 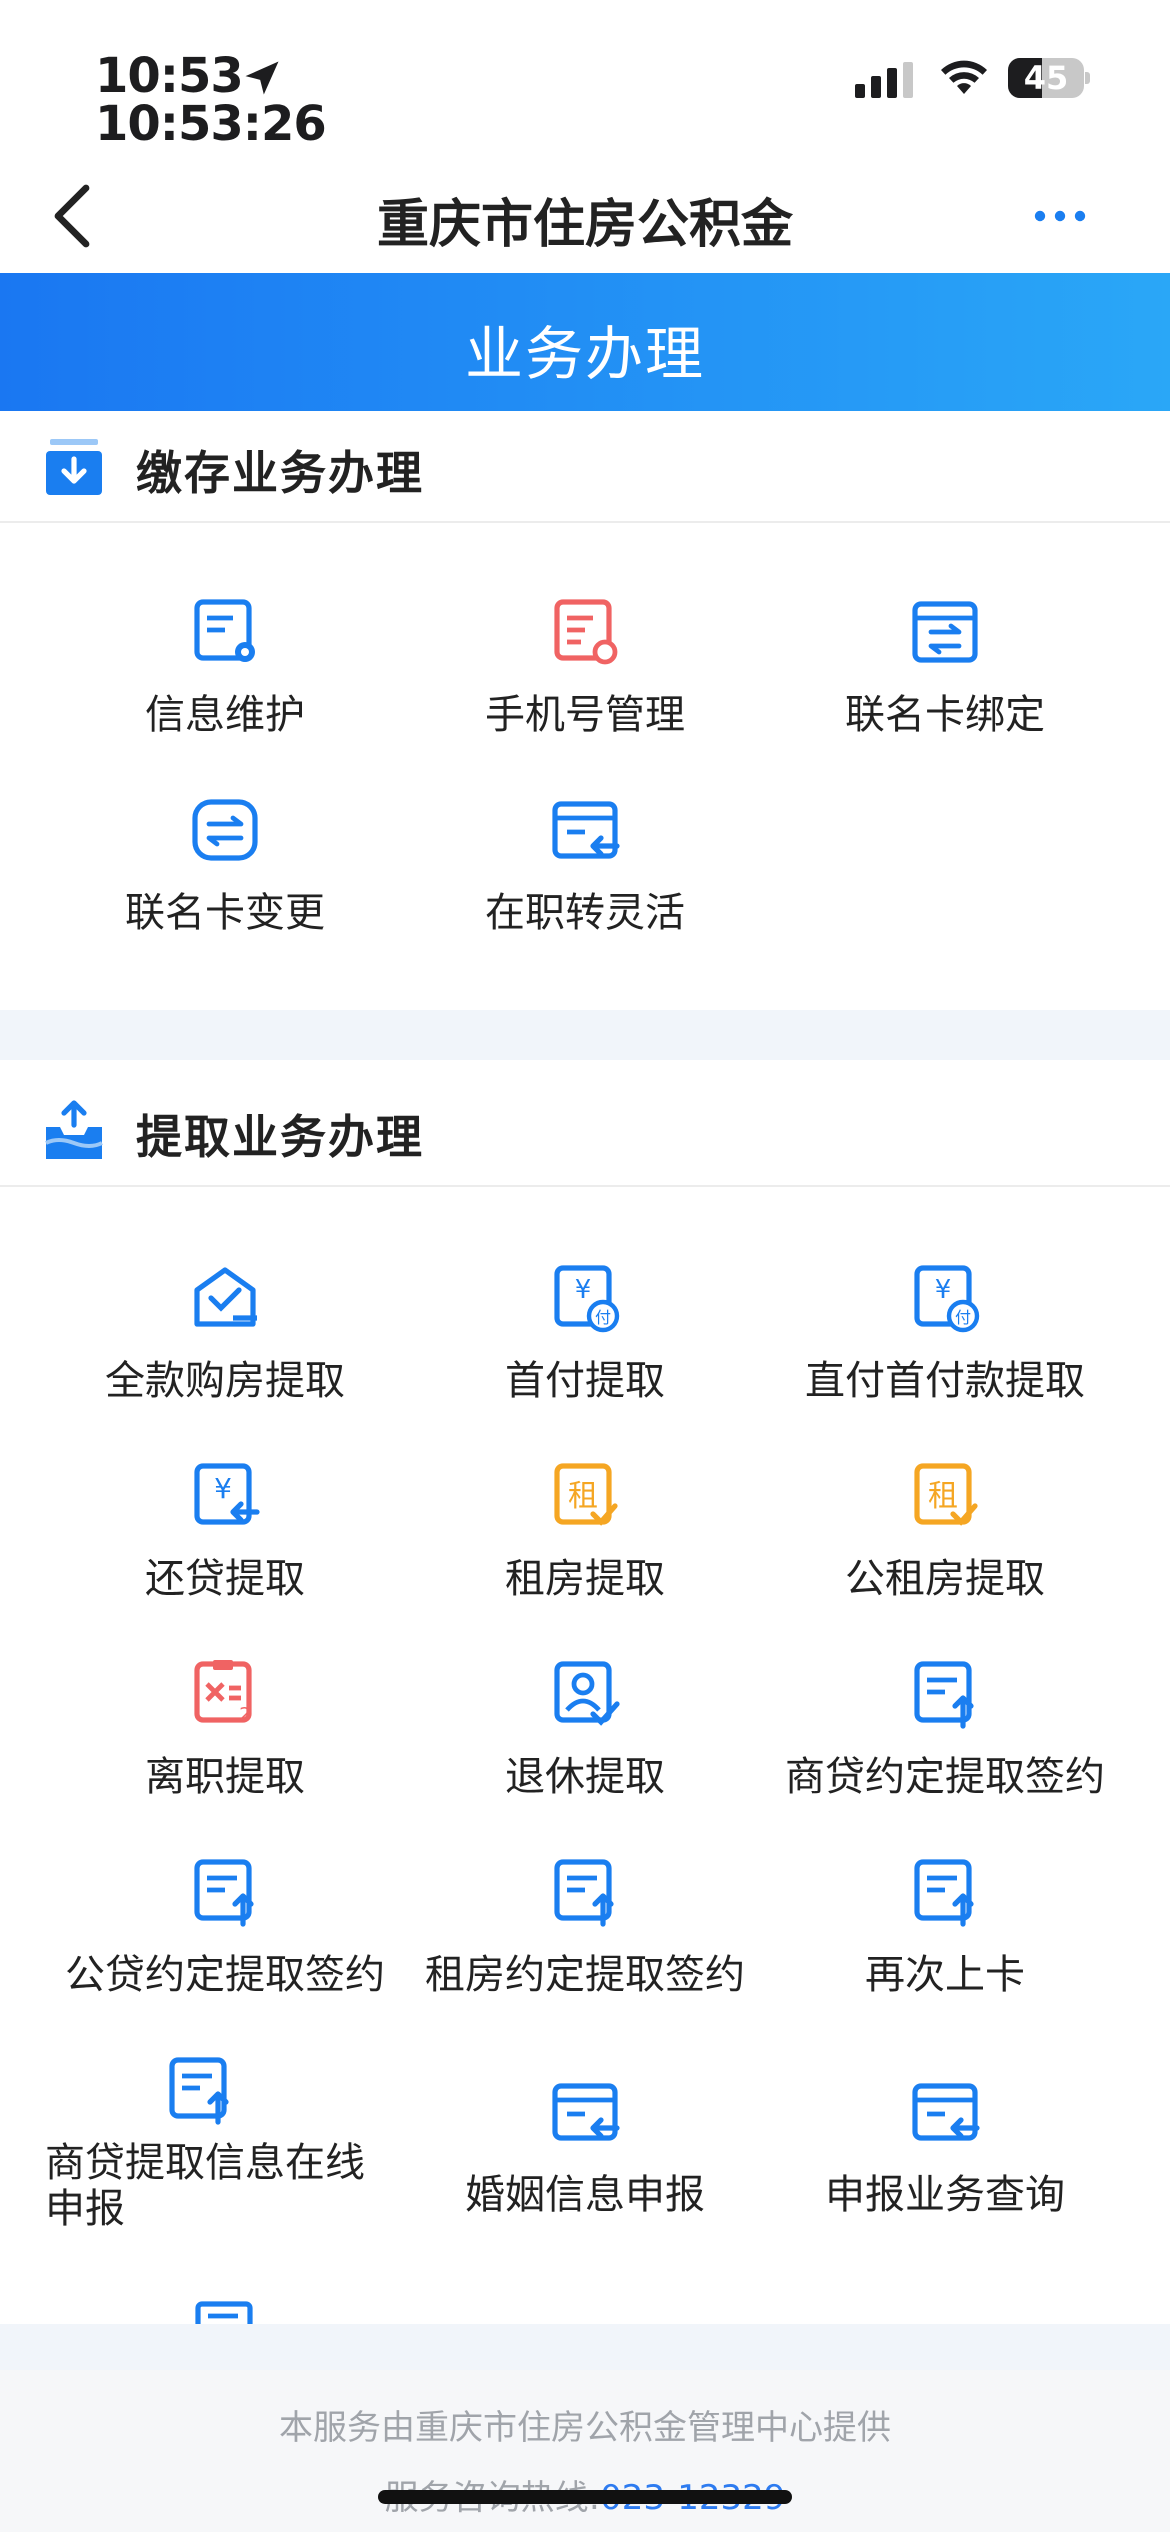 I want to click on service-tile-label: 退休提取, so click(x=585, y=1777).